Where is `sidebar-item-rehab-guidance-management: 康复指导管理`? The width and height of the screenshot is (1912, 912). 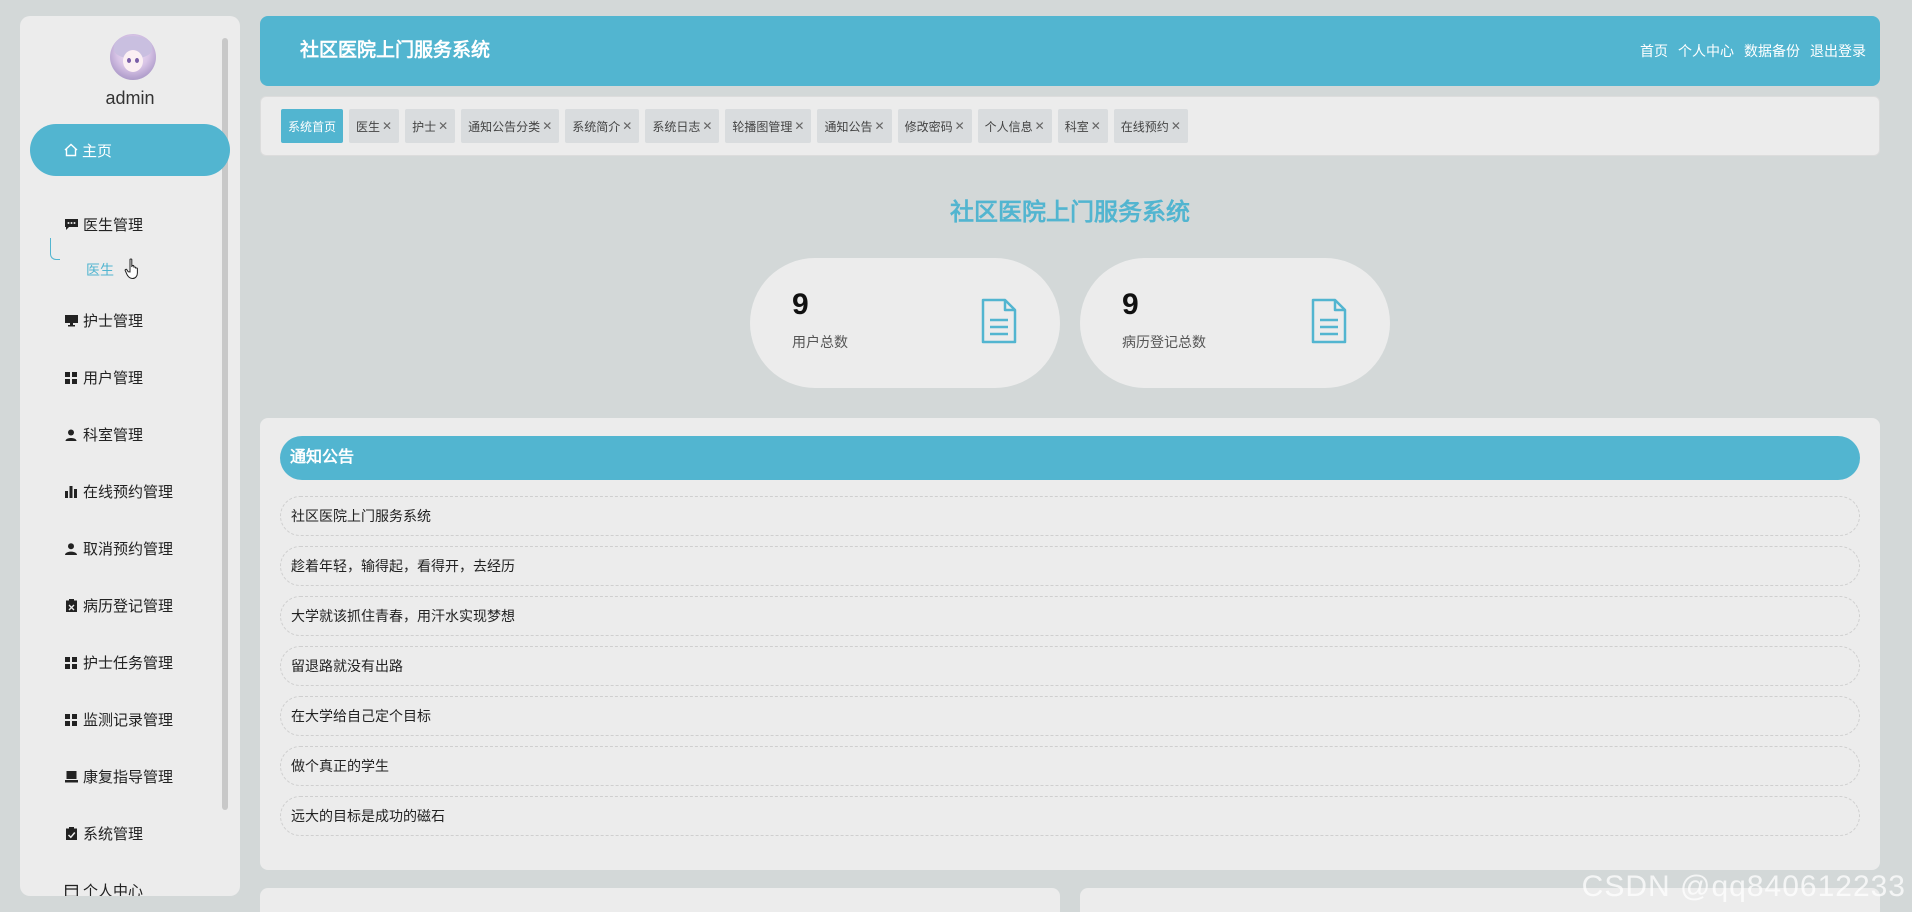 sidebar-item-rehab-guidance-management: 康复指导管理 is located at coordinates (118, 776).